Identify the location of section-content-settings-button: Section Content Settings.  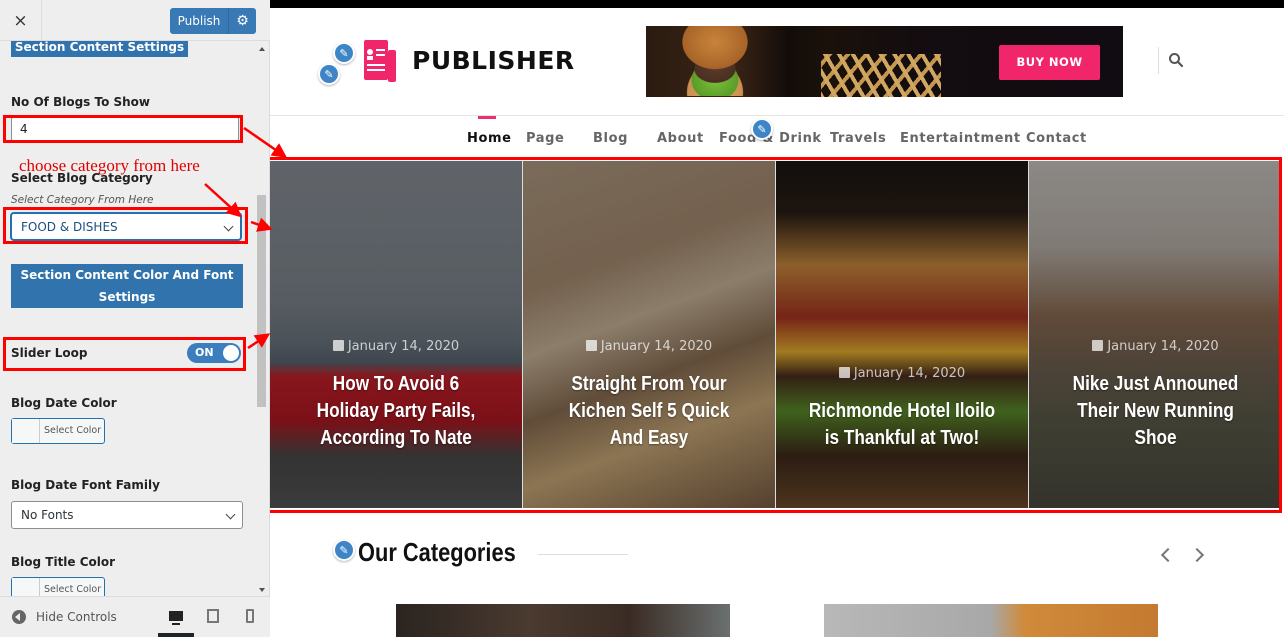
(99, 49).